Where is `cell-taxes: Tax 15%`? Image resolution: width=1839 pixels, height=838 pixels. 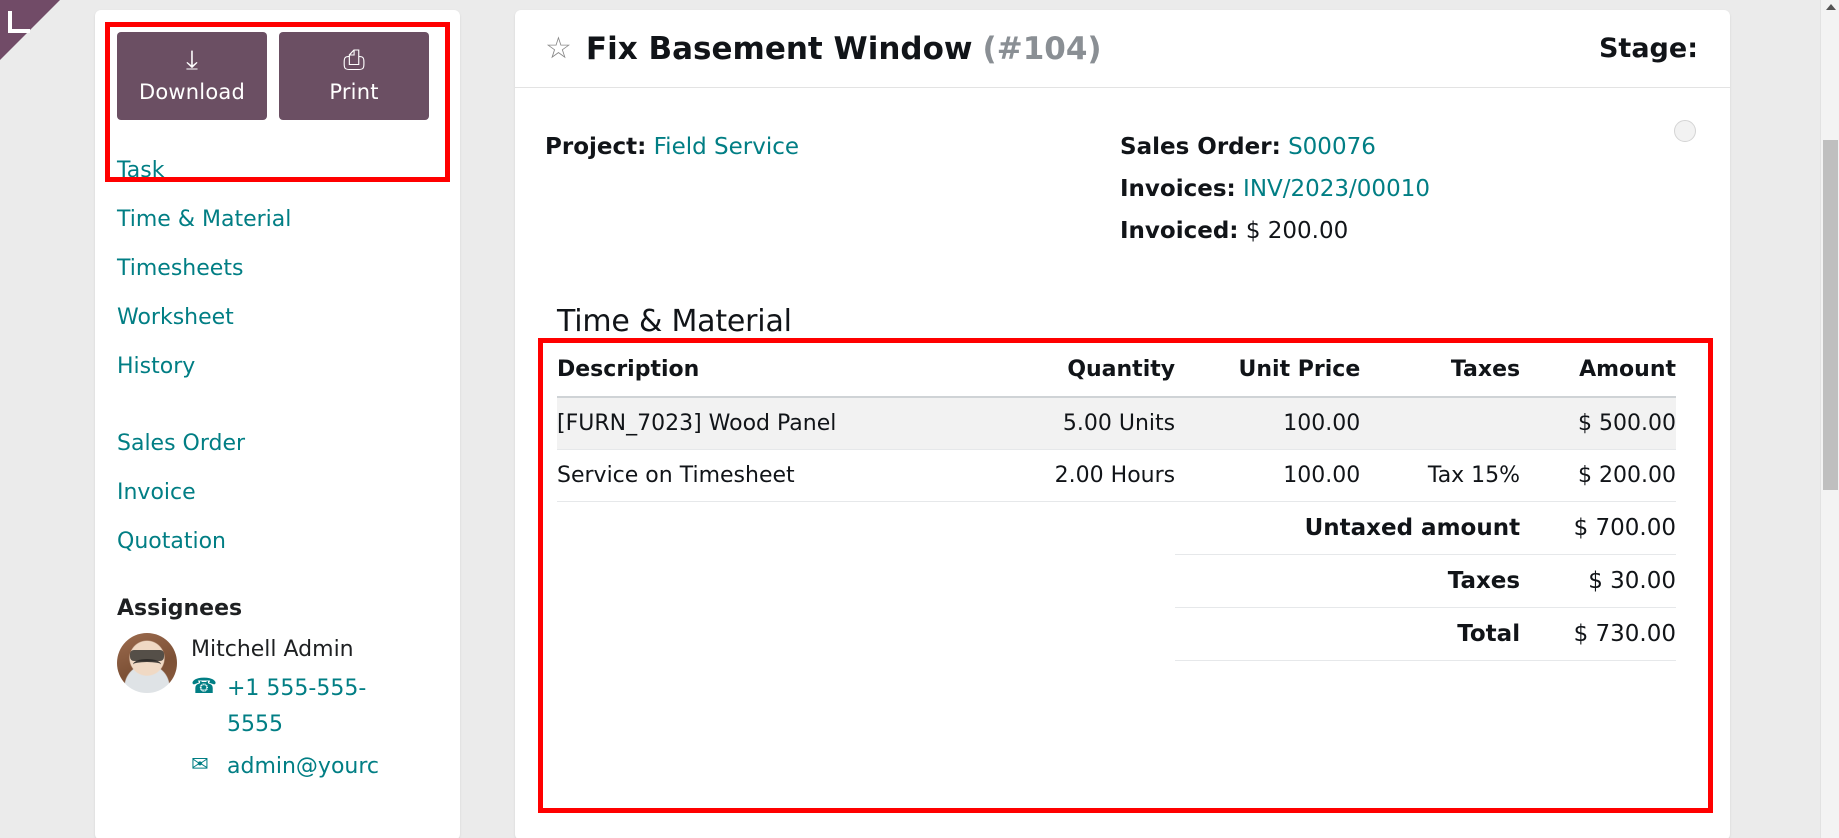 cell-taxes: Tax 15% is located at coordinates (1440, 475).